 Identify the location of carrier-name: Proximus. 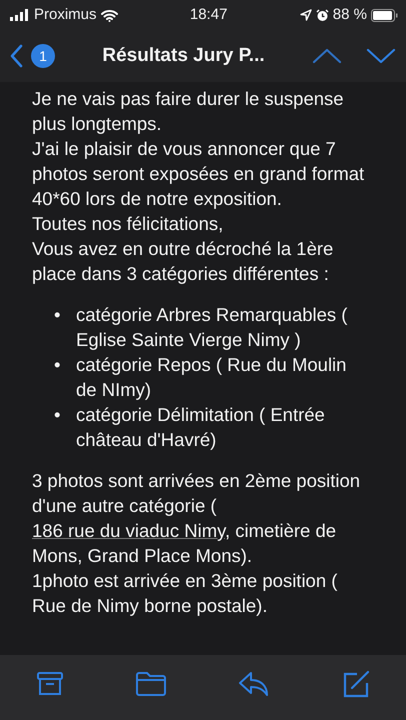
(65, 14).